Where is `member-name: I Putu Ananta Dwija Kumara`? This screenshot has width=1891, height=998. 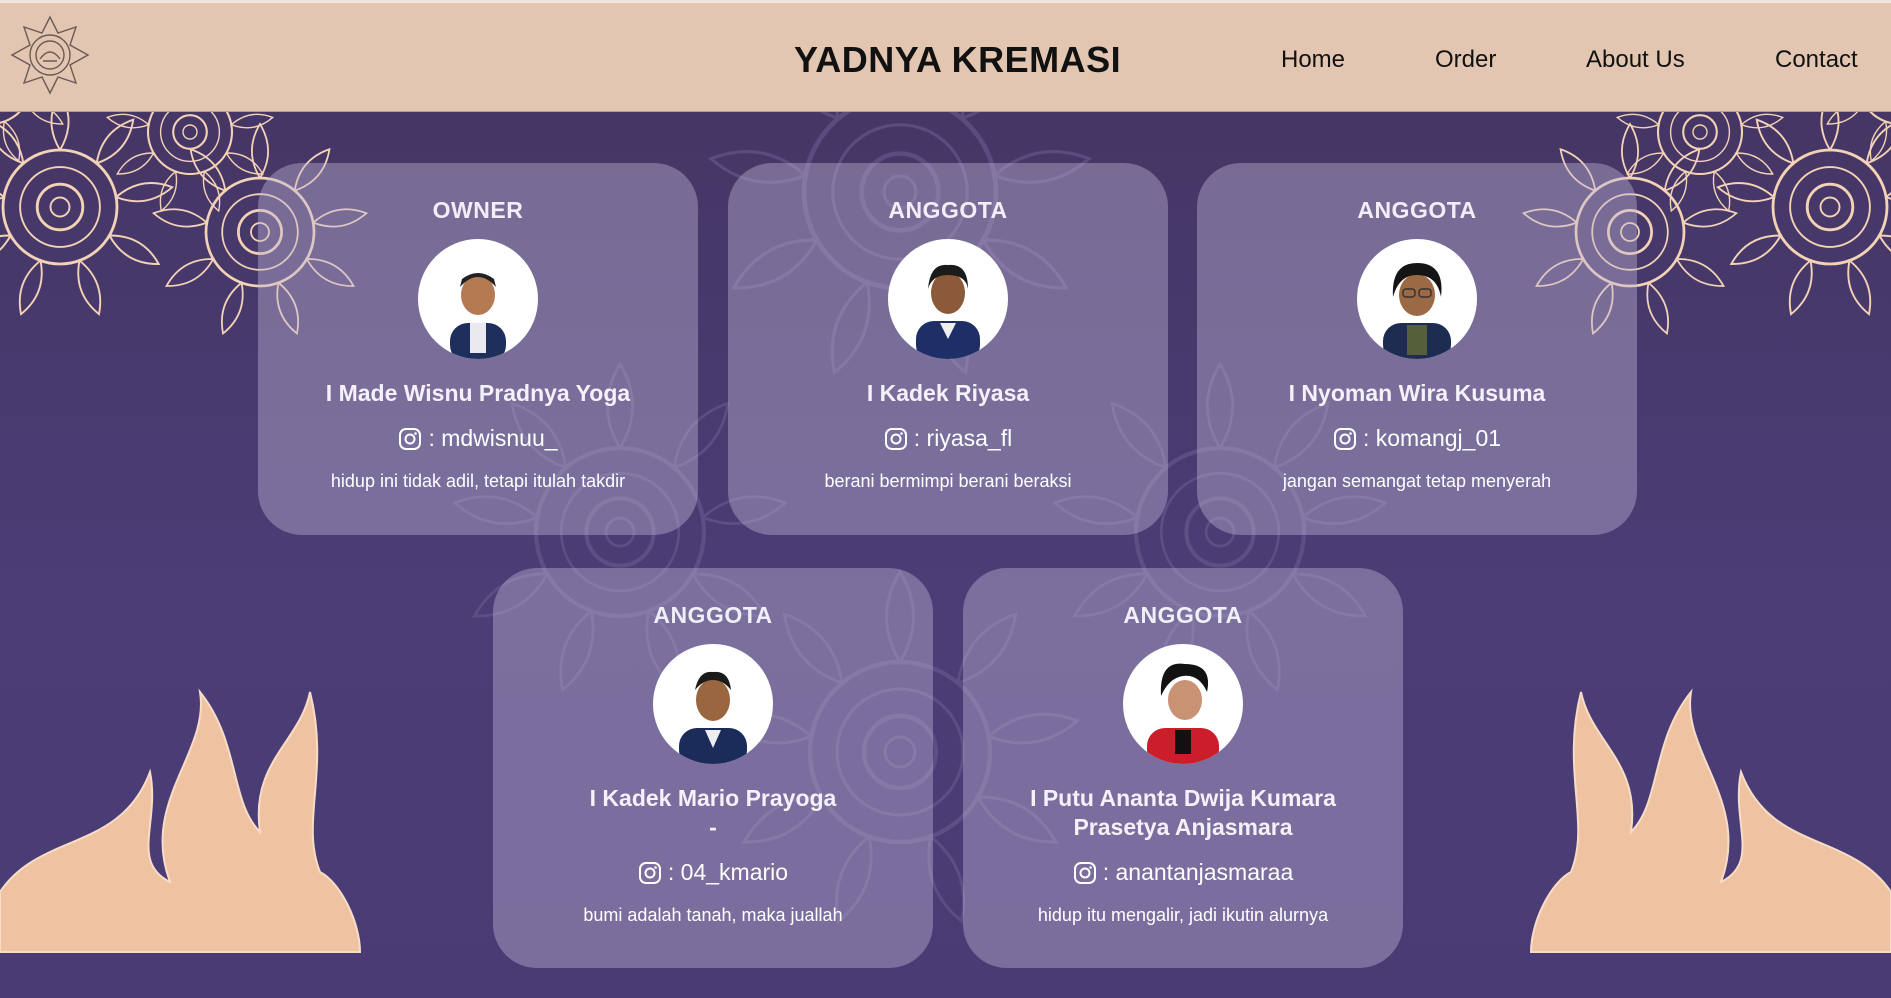 member-name: I Putu Ananta Dwija Kumara is located at coordinates (1183, 798).